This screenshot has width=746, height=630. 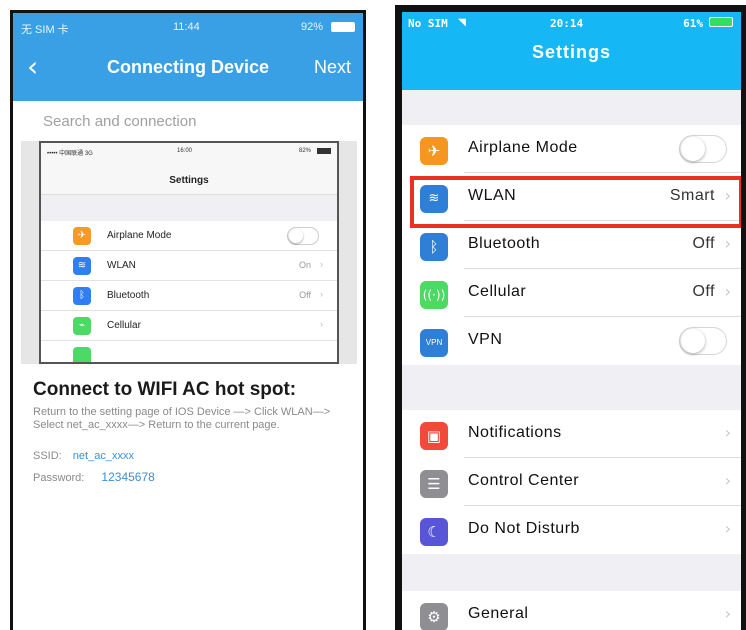 I want to click on ssid-label: SSID:, so click(x=47, y=456).